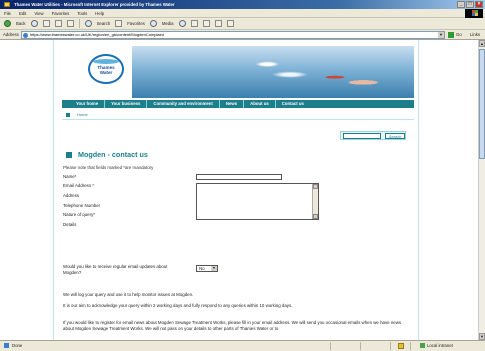 The width and height of the screenshot is (485, 351). What do you see at coordinates (21, 23) in the screenshot?
I see `back-button-label: Back` at bounding box center [21, 23].